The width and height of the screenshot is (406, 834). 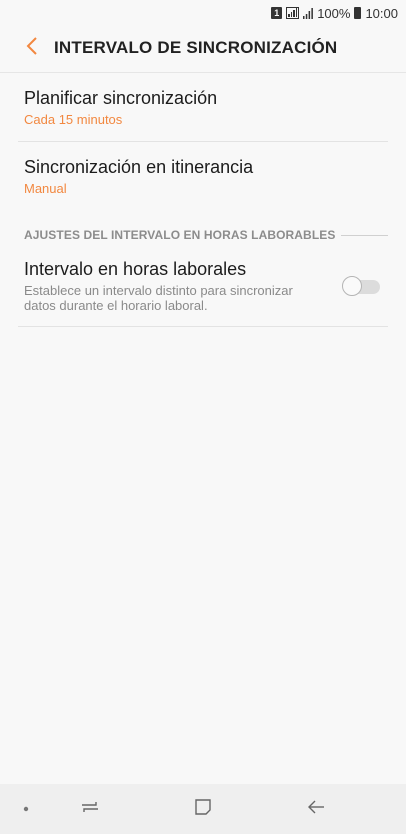 What do you see at coordinates (364, 235) in the screenshot?
I see `section-header-line` at bounding box center [364, 235].